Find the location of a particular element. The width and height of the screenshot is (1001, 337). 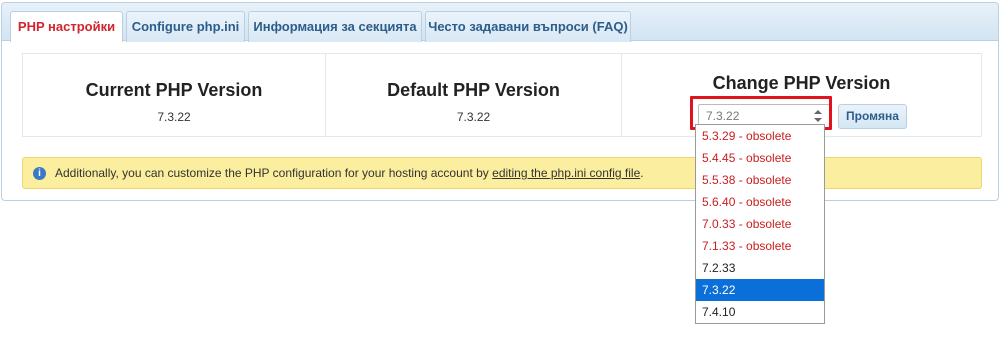

version-option: 5.5.38 - obsolete is located at coordinates (760, 180).